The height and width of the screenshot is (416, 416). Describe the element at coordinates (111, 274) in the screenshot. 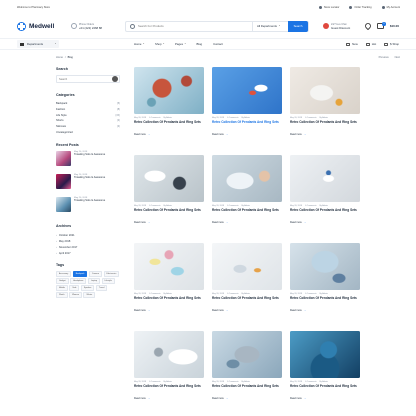

I see `tag-chip: Electronics` at that location.